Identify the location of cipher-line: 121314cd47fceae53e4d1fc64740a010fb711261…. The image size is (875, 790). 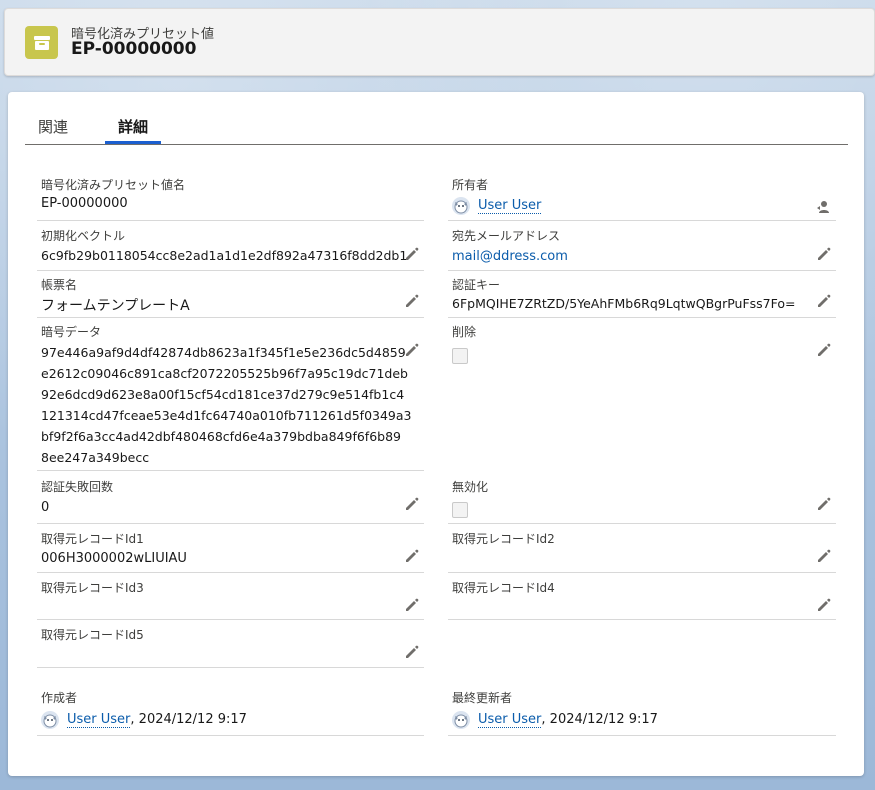
(226, 415).